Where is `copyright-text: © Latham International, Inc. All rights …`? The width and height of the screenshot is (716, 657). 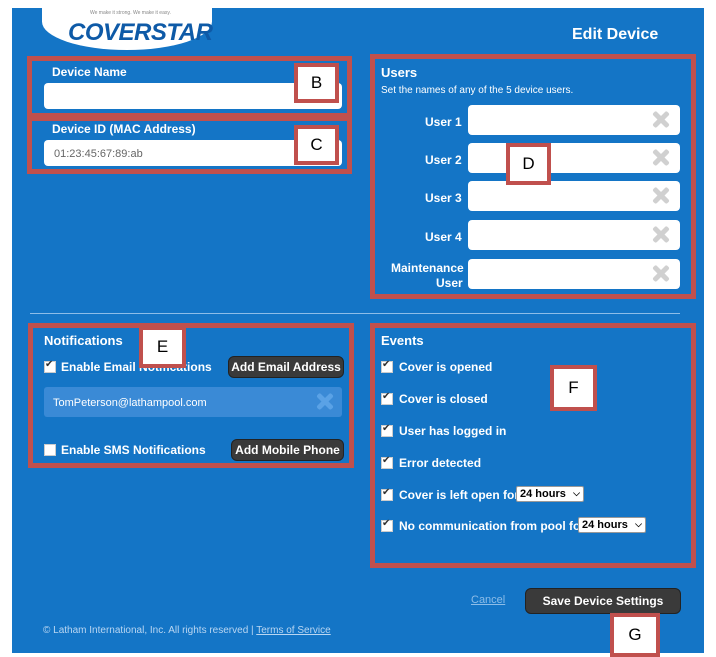 copyright-text: © Latham International, Inc. All rights … is located at coordinates (150, 630).